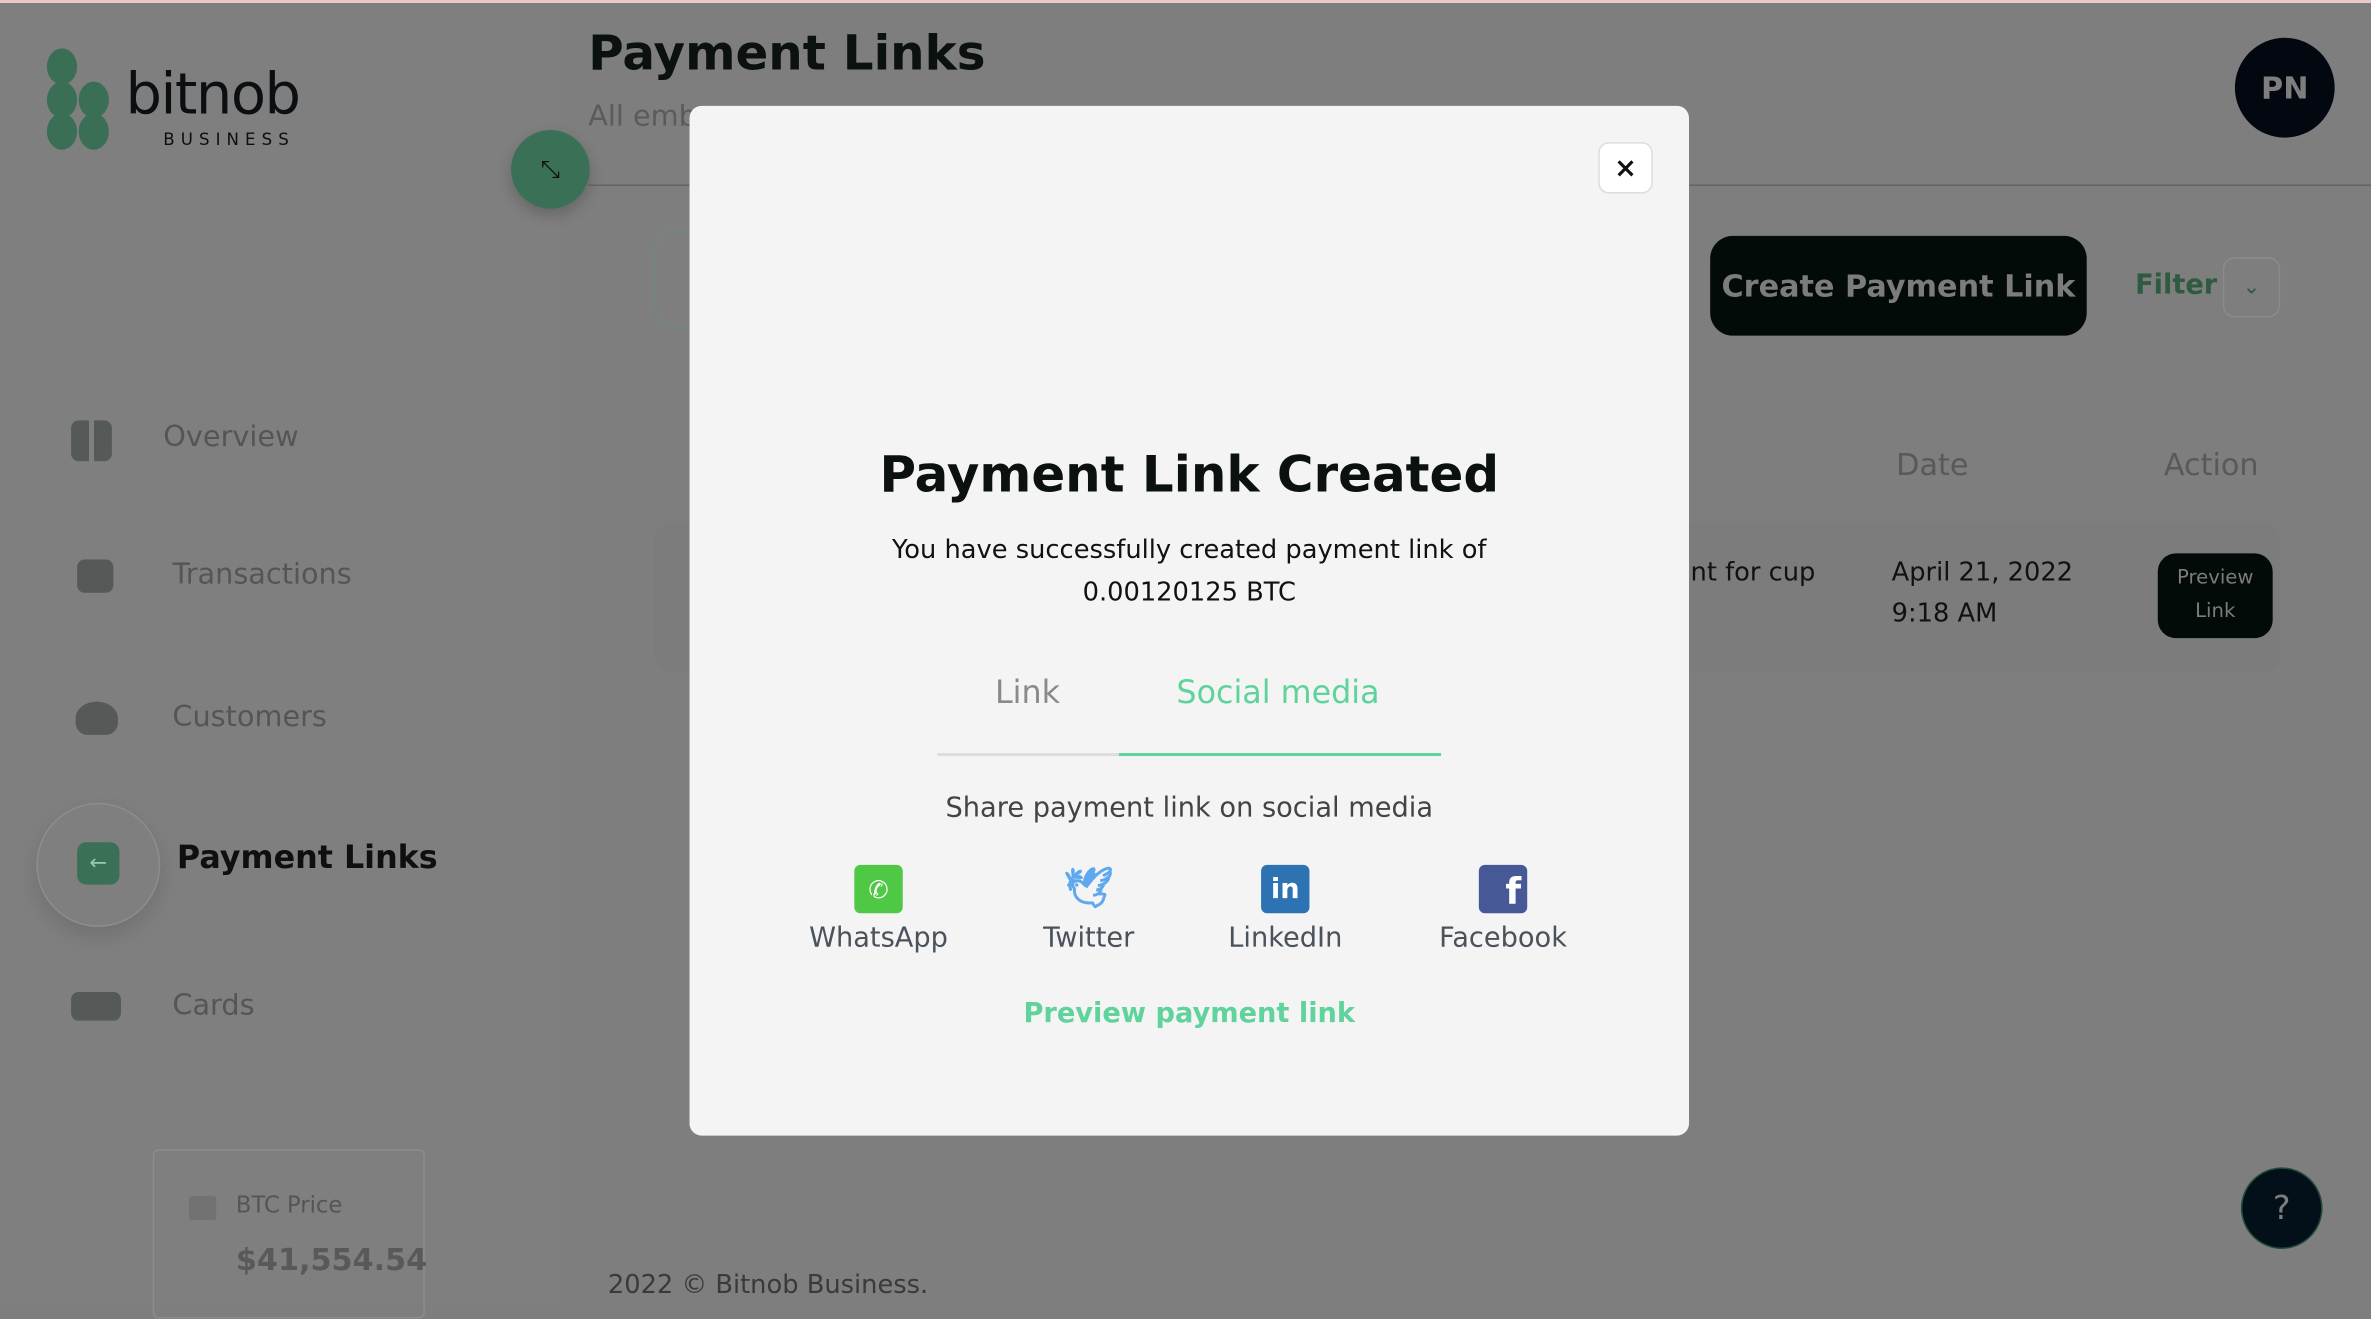  Describe the element at coordinates (878, 938) in the screenshot. I see `share-label: WhatsApp` at that location.